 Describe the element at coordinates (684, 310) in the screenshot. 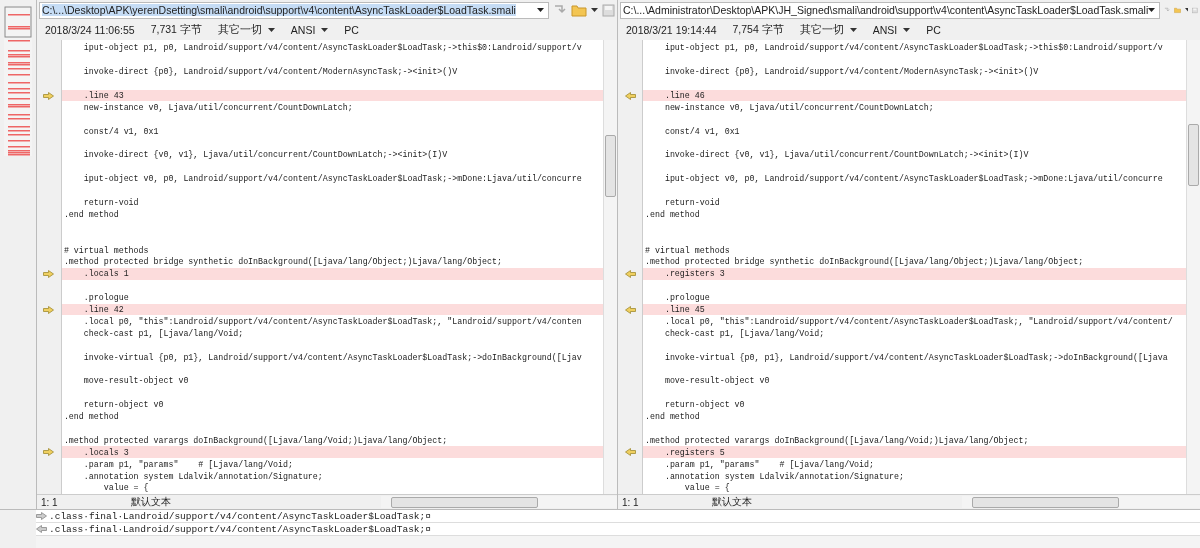

I see `code-line: .line 45` at that location.